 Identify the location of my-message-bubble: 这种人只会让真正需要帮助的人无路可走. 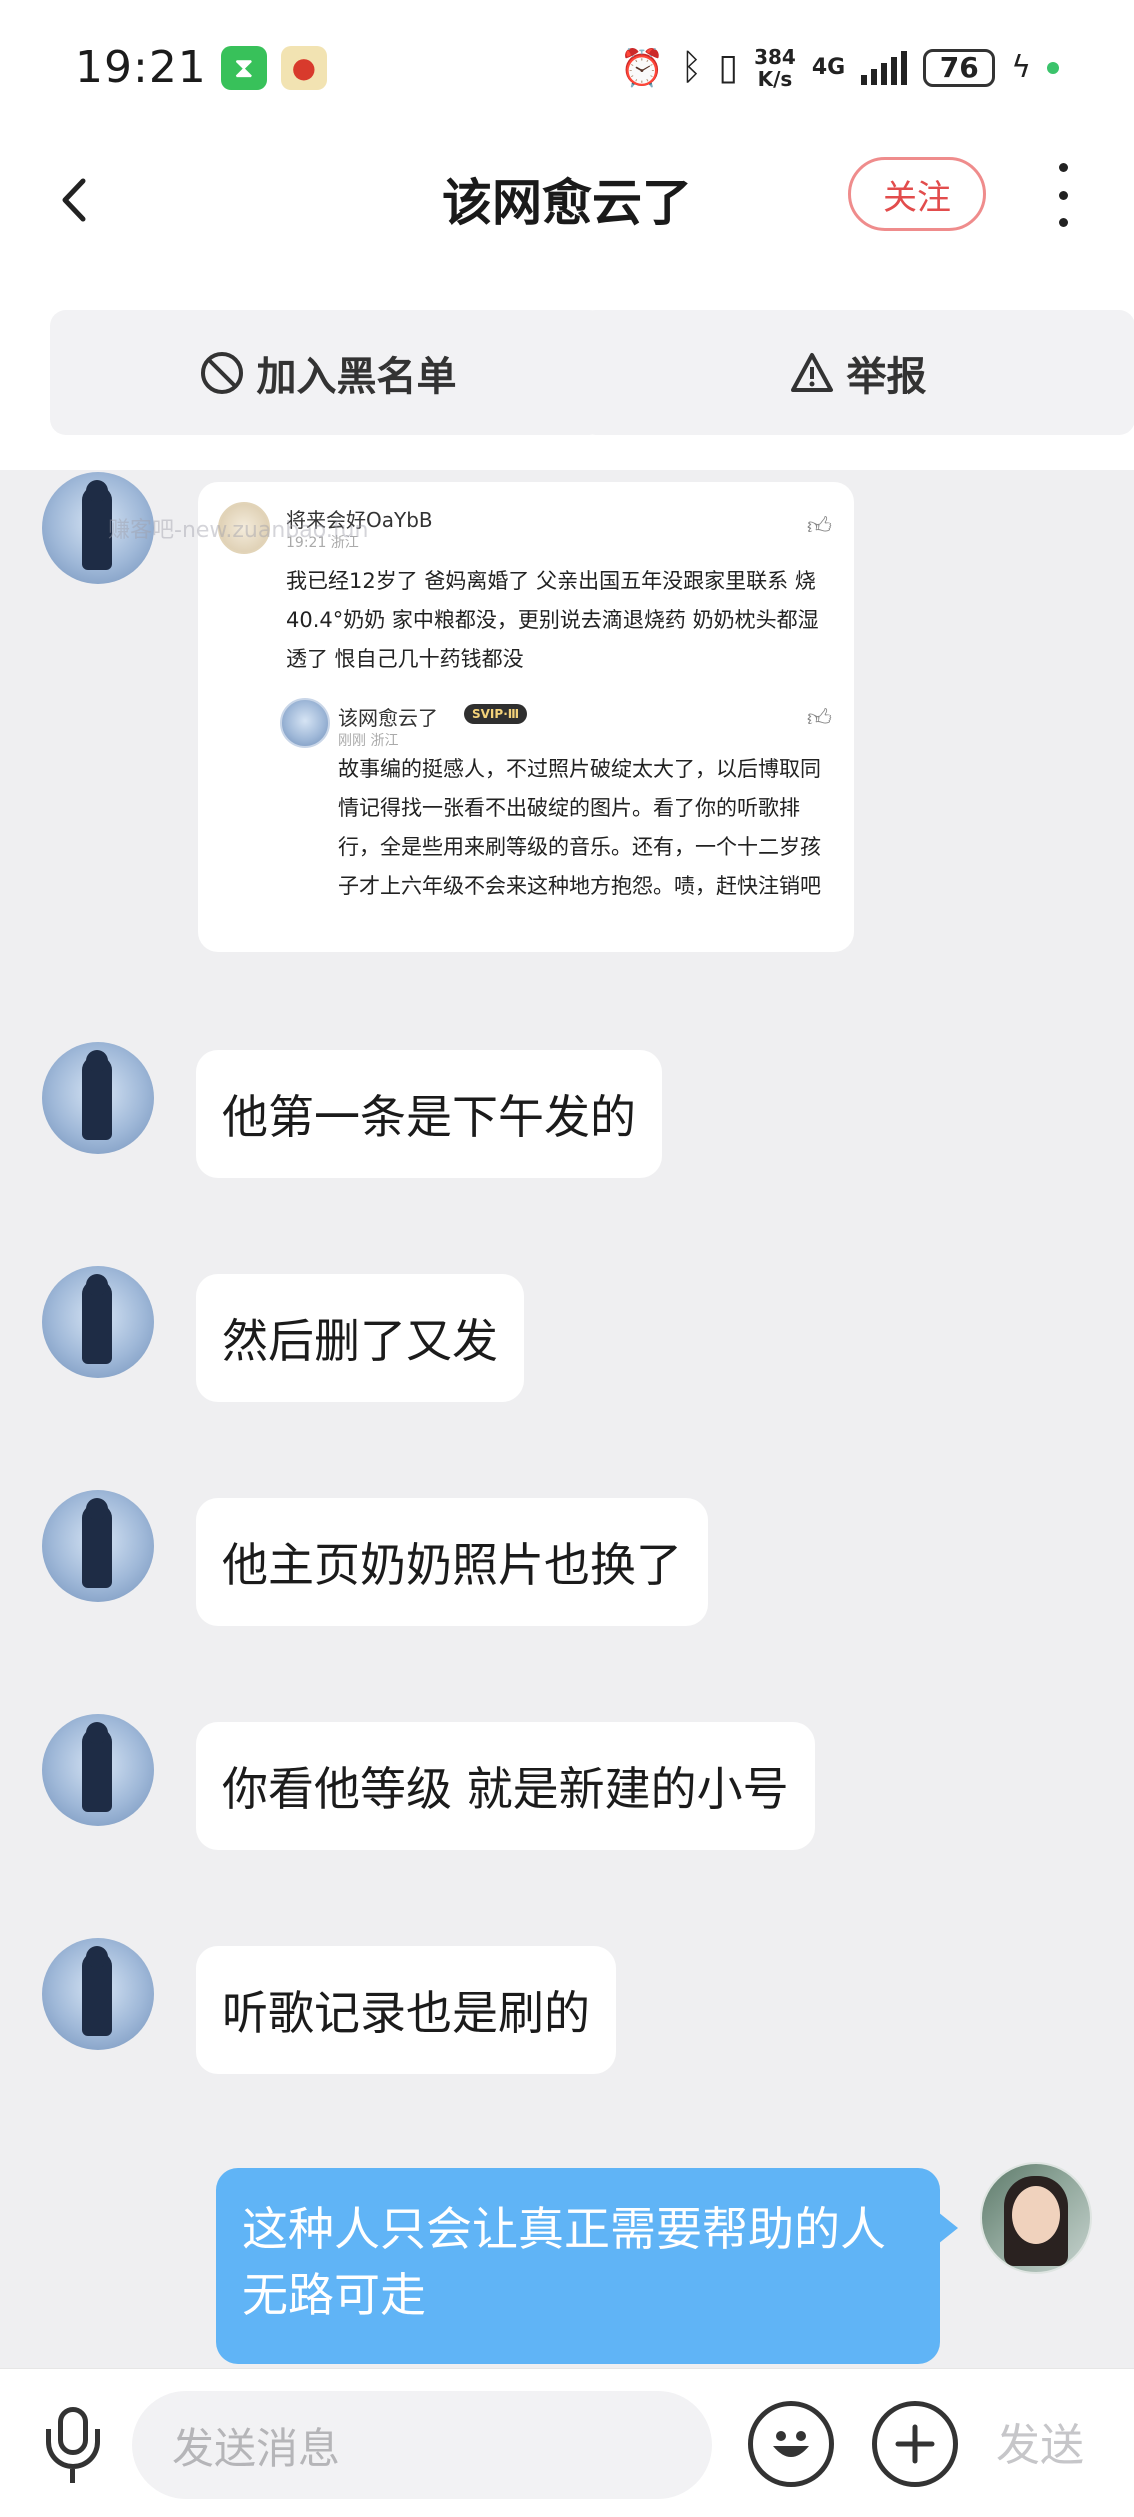
(587, 2266).